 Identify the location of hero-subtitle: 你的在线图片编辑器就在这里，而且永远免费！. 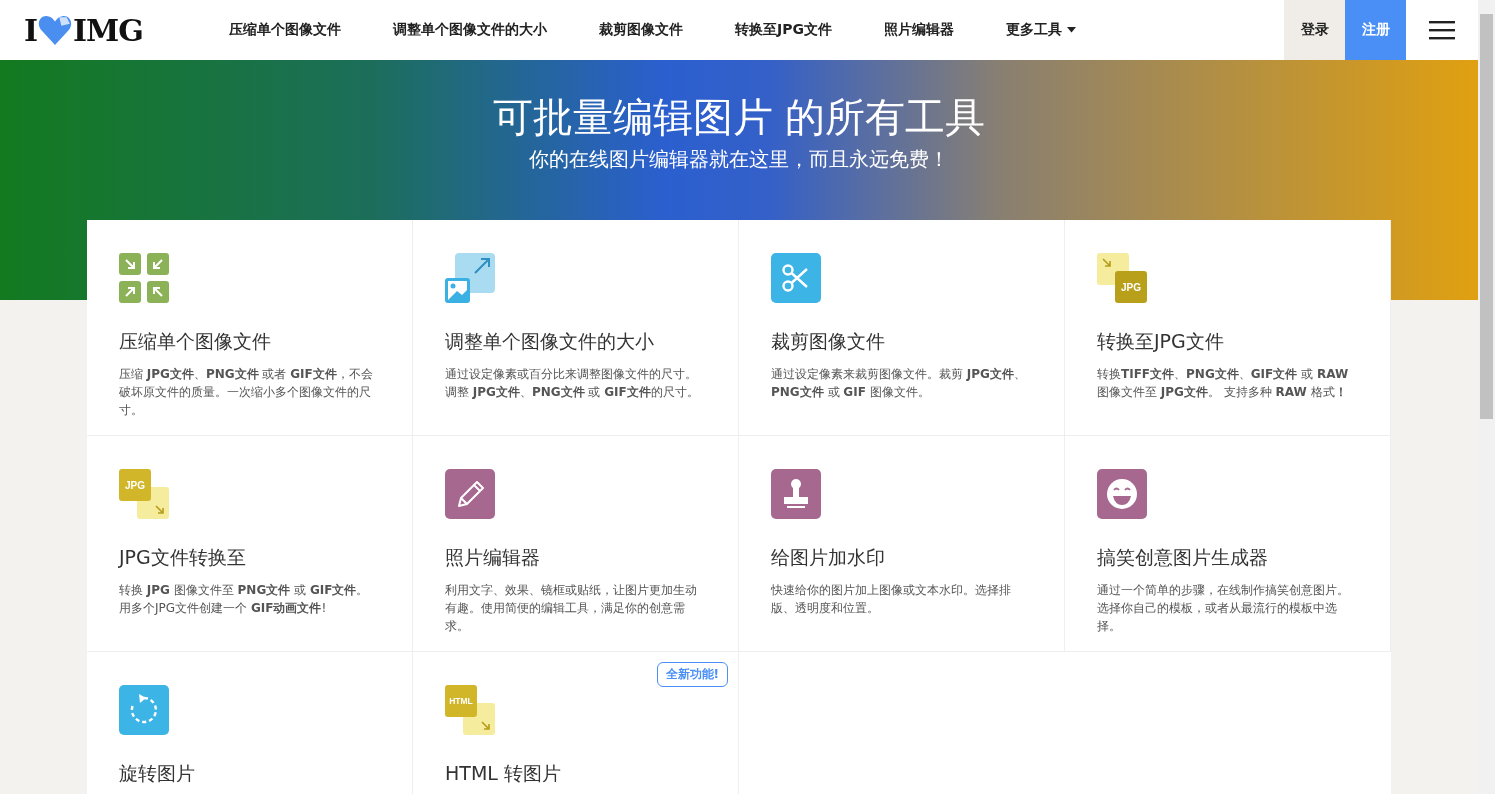
(739, 159).